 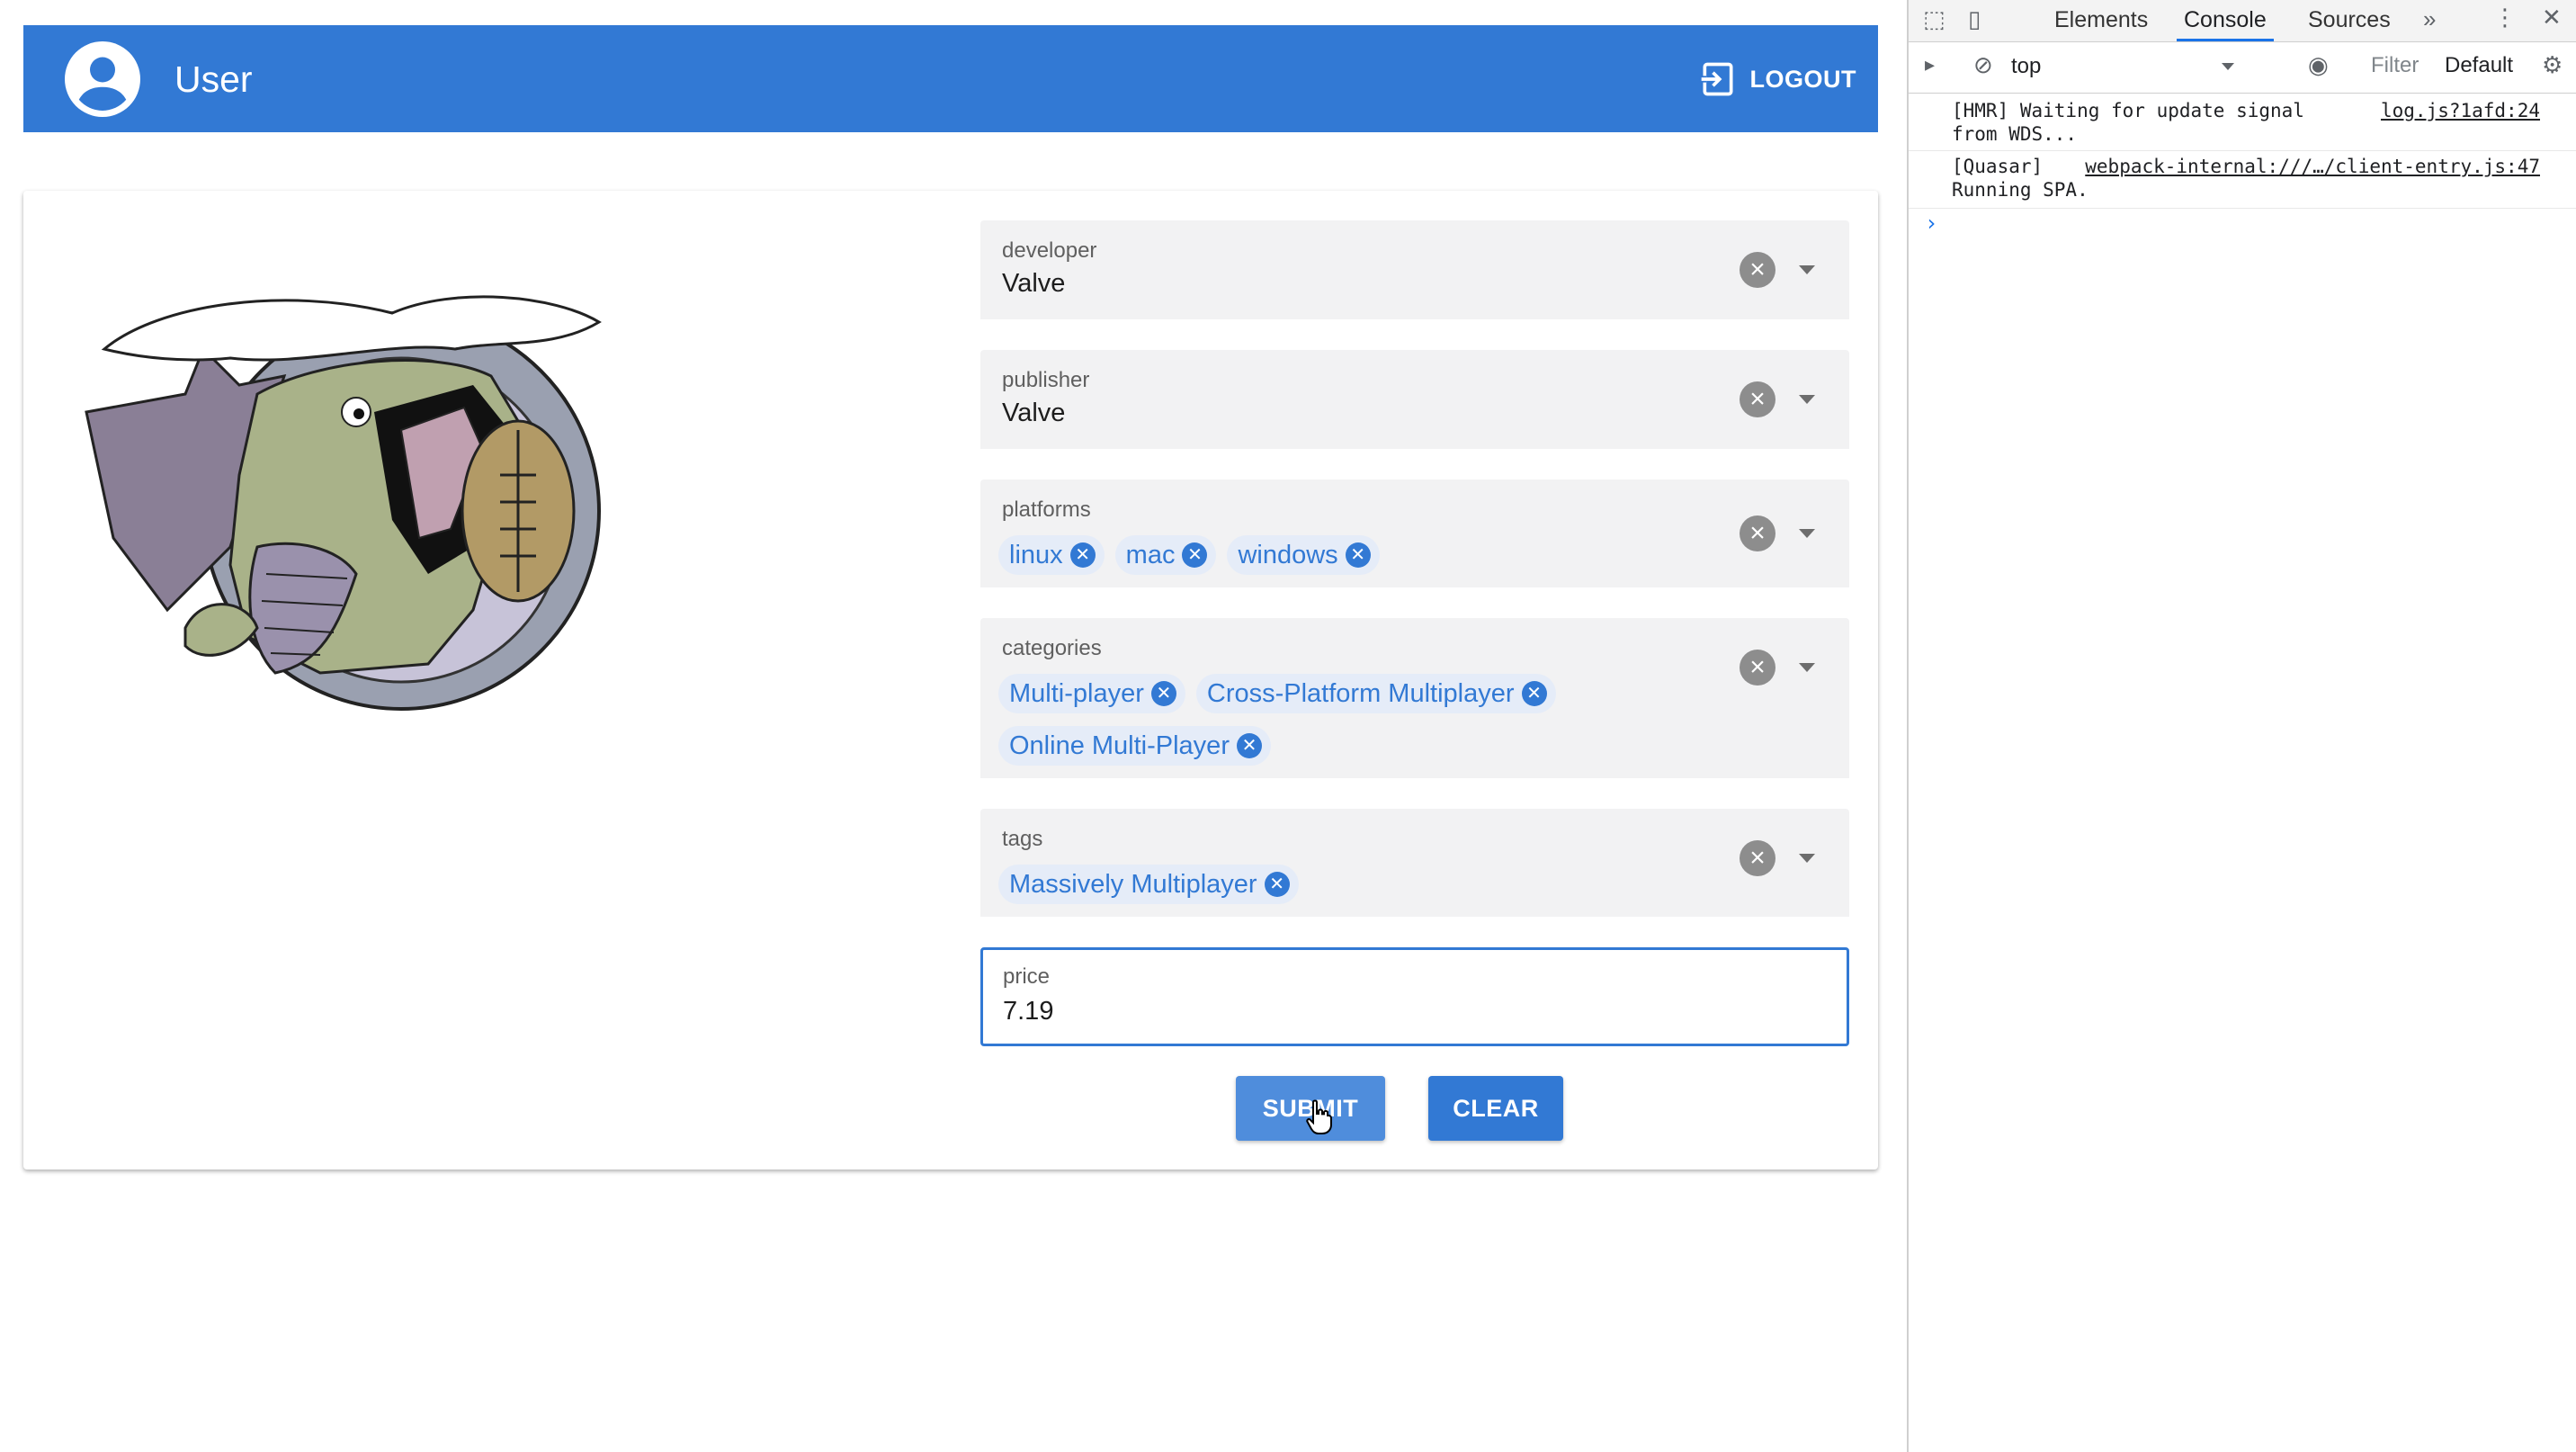 What do you see at coordinates (2242, 68) in the screenshot?
I see `console-toolbar: ▸ ⊘ top ◉ Filter Default ⚙` at bounding box center [2242, 68].